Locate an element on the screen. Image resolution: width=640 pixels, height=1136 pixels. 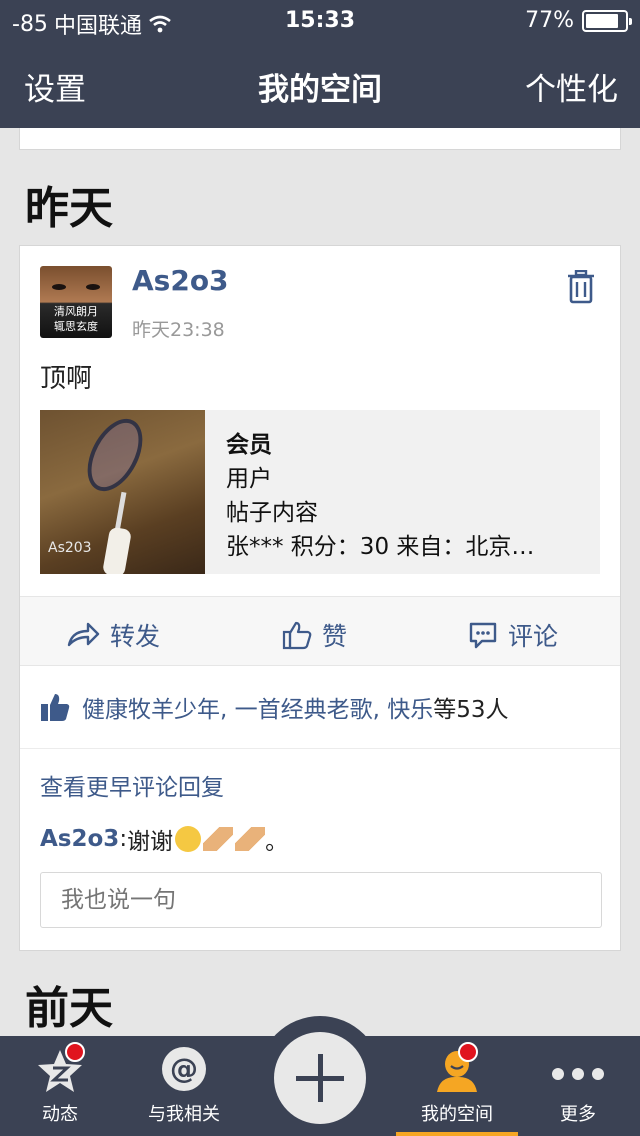
divider is located at coordinates (320, 748).